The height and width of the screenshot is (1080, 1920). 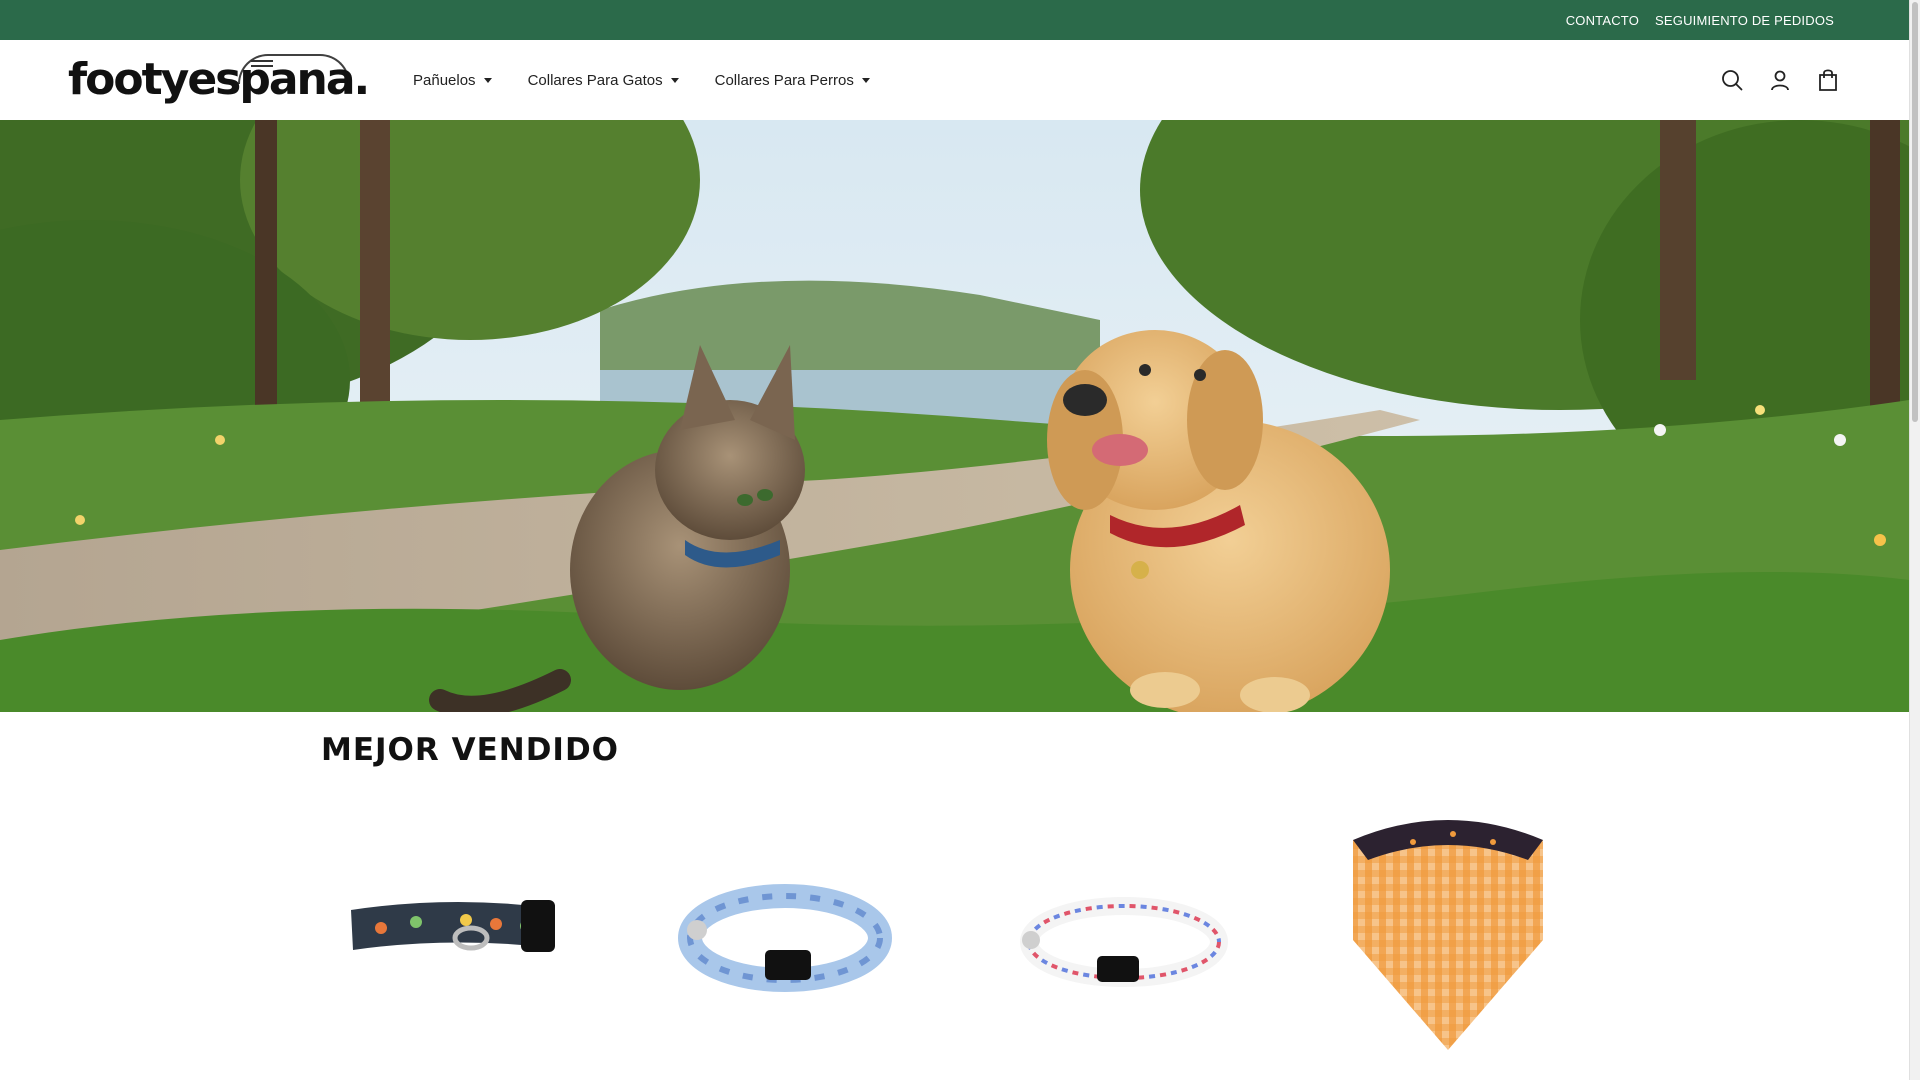 I want to click on nav-item-panuelos: Pañuelos, so click(x=452, y=80).